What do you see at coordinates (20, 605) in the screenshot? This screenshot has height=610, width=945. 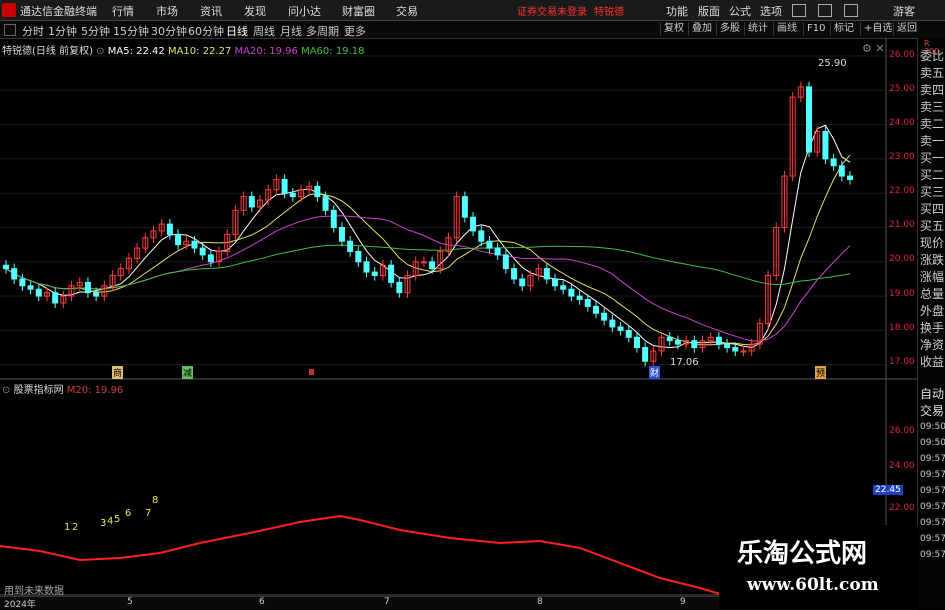 I see `date-tick: 2024年` at bounding box center [20, 605].